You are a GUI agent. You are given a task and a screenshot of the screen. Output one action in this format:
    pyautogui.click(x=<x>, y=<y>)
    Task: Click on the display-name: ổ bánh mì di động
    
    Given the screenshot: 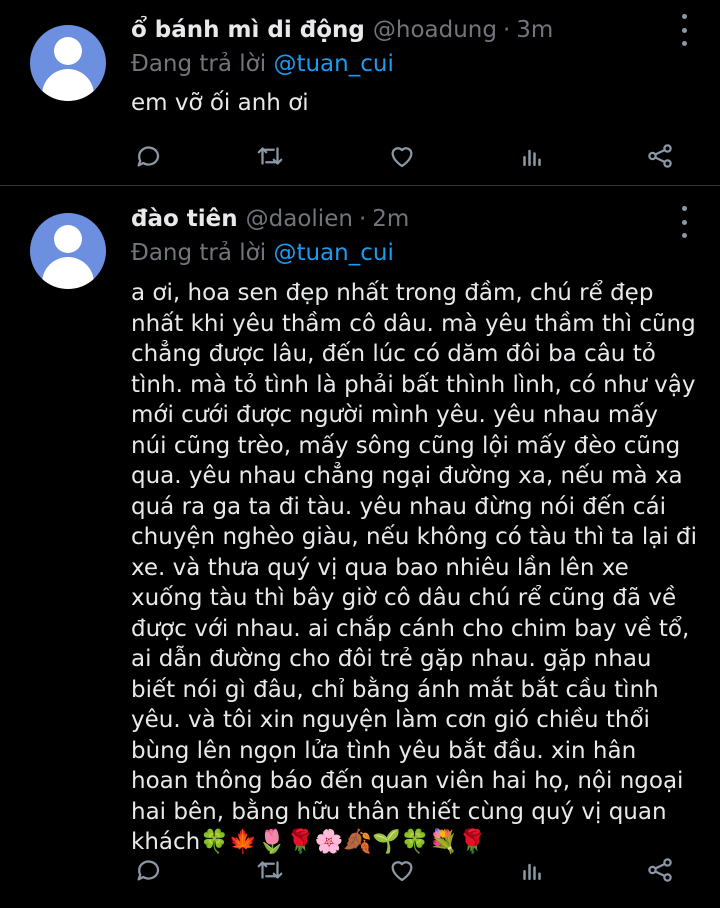 What is the action you would take?
    pyautogui.click(x=248, y=30)
    